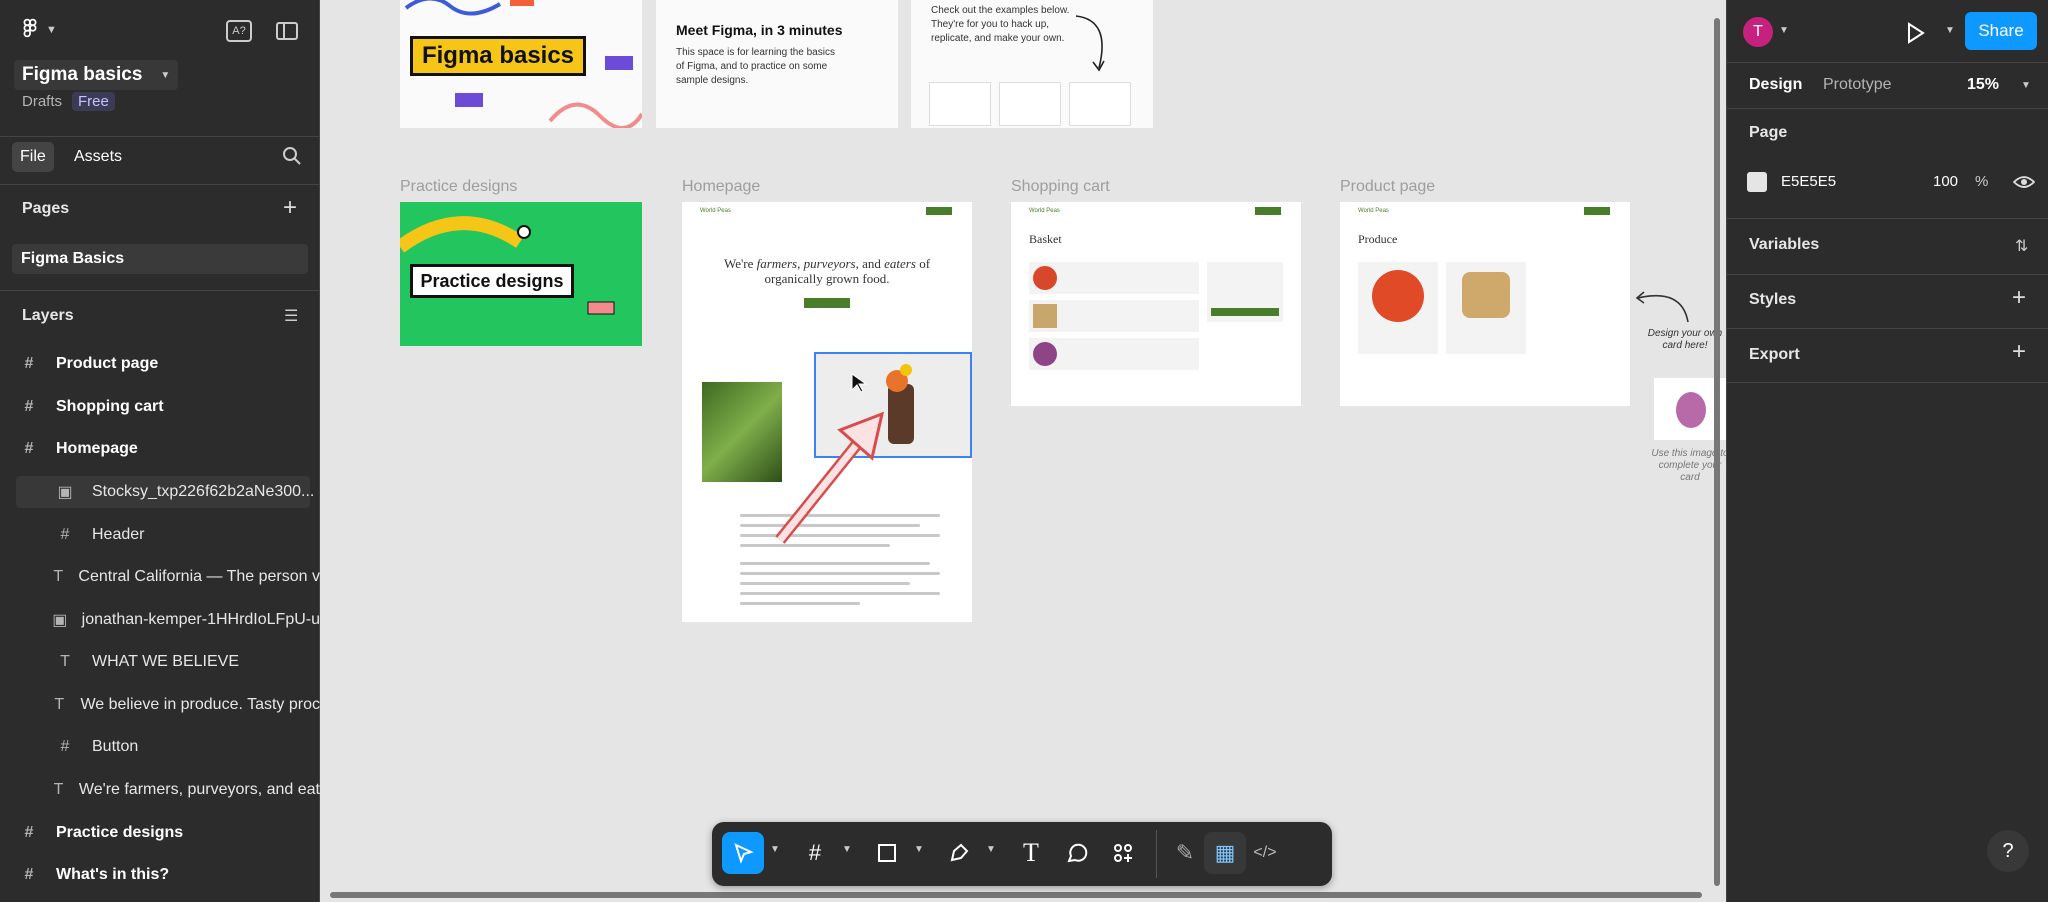 The height and width of the screenshot is (902, 2048). What do you see at coordinates (492, 281) in the screenshot?
I see `practice-designs-sticker: Practice designs` at bounding box center [492, 281].